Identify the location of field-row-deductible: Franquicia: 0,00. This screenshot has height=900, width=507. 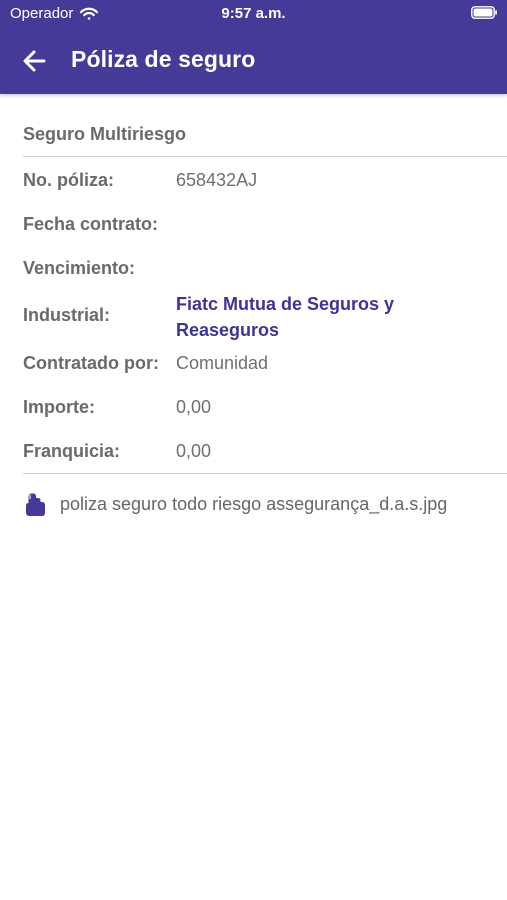
(263, 454).